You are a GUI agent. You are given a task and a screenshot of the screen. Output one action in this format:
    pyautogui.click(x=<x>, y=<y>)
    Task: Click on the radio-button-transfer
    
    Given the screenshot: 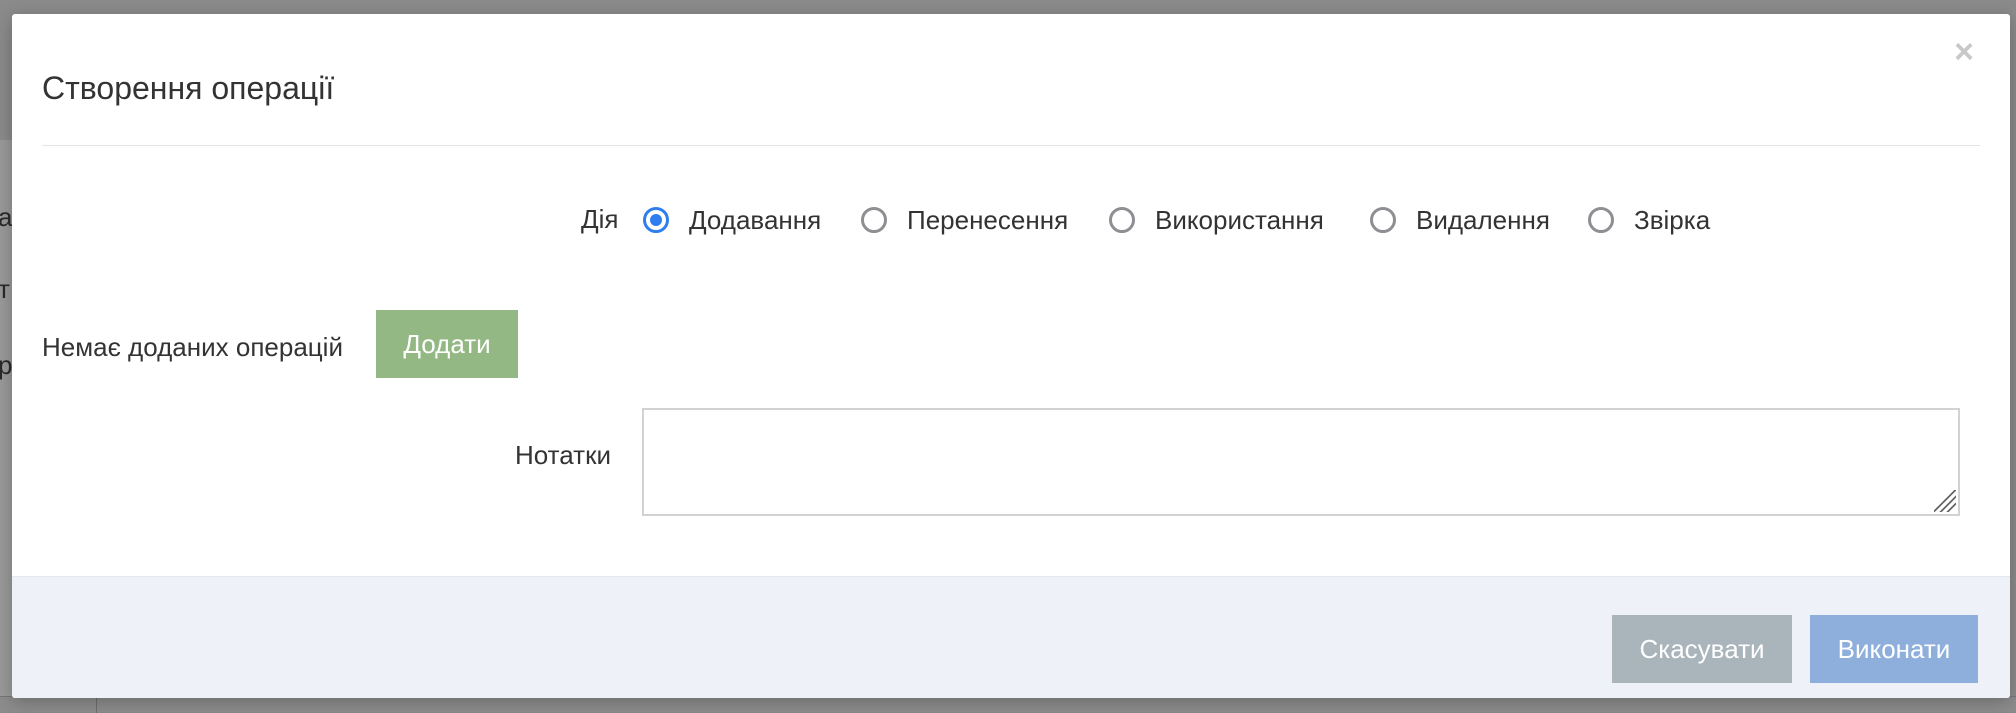 What is the action you would take?
    pyautogui.click(x=874, y=220)
    